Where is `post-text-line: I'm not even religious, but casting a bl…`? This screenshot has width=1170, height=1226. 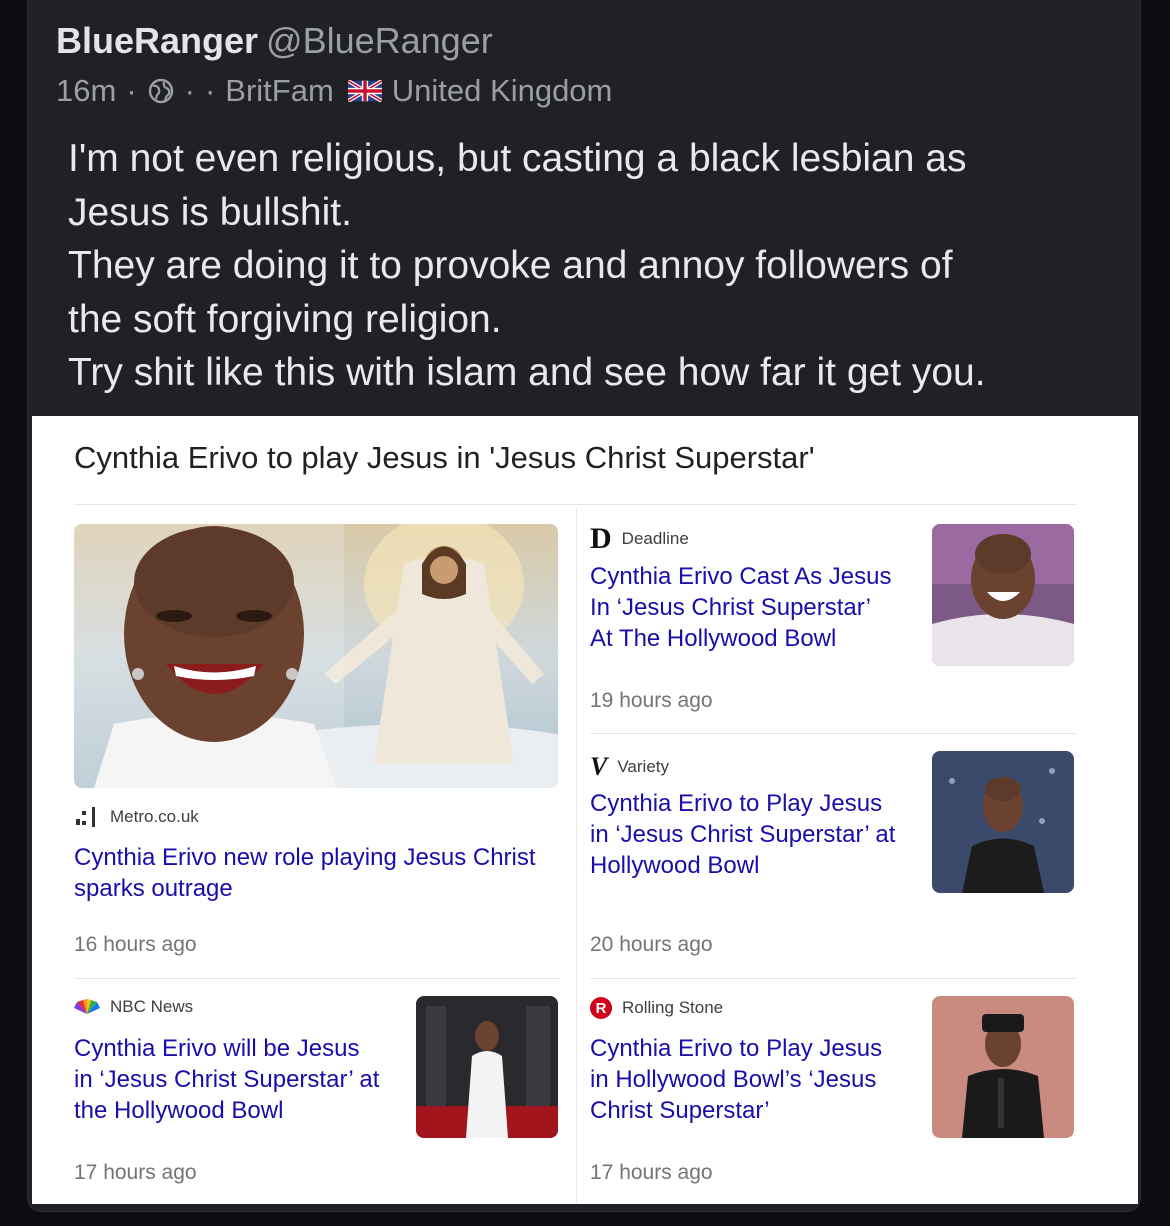
post-text-line: I'm not even religious, but casting a bl… is located at coordinates (517, 158).